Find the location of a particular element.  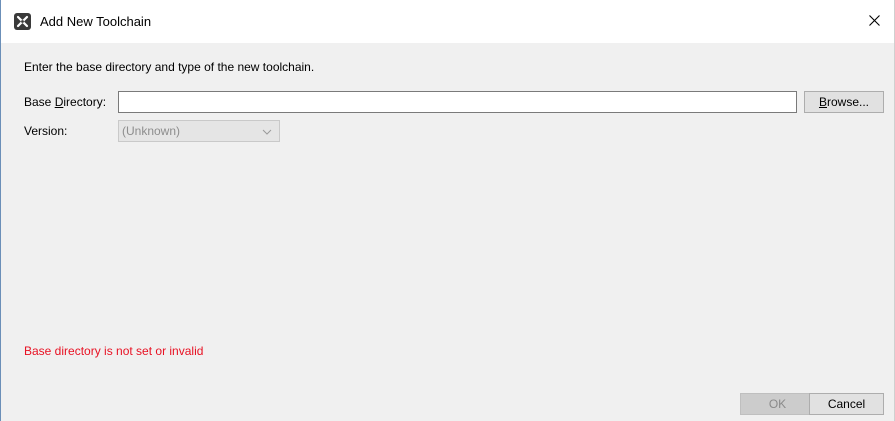

cancel-button: Cancel is located at coordinates (846, 404).